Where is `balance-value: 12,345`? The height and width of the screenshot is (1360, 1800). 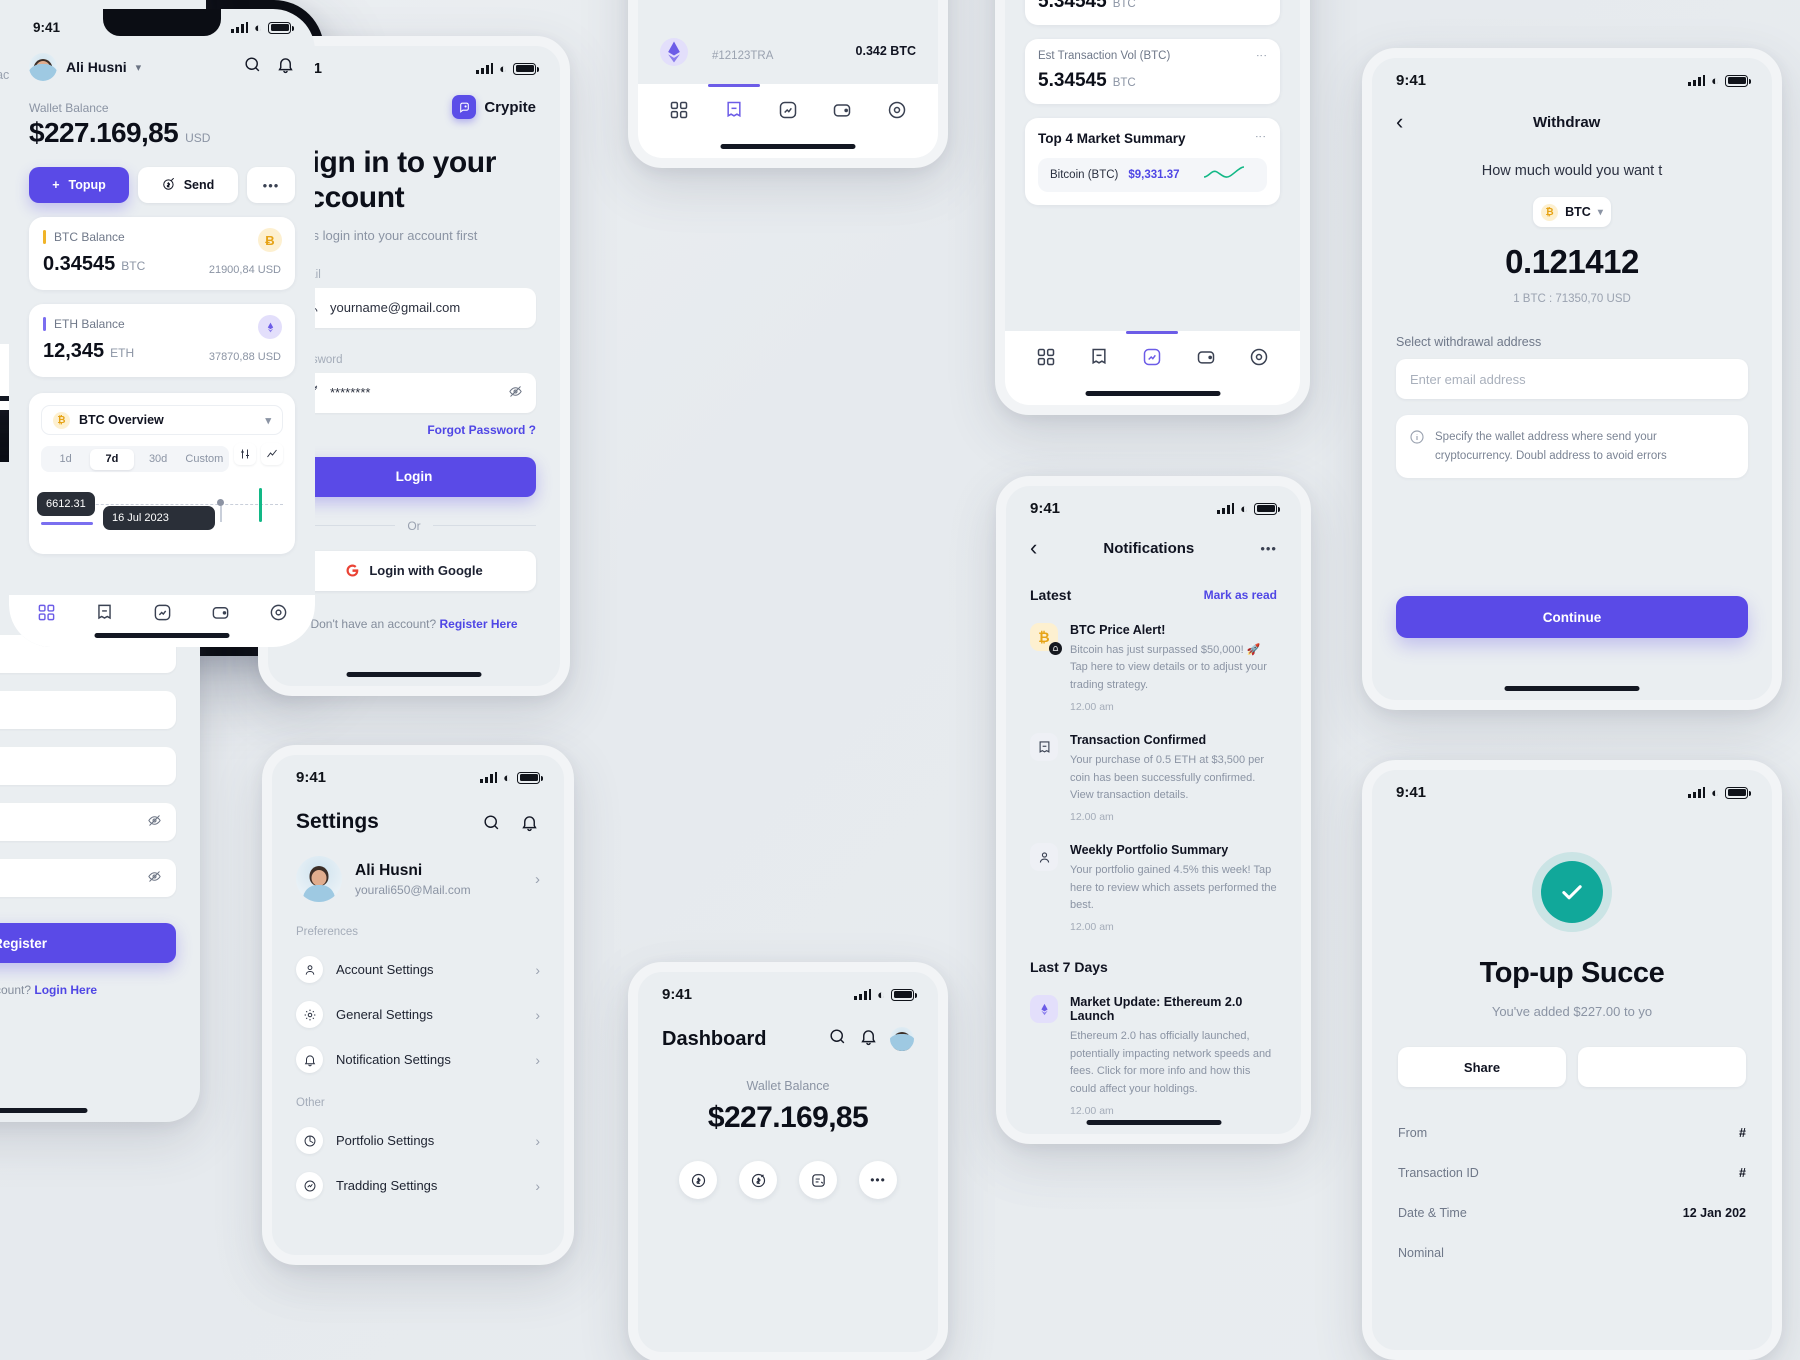 balance-value: 12,345 is located at coordinates (74, 351).